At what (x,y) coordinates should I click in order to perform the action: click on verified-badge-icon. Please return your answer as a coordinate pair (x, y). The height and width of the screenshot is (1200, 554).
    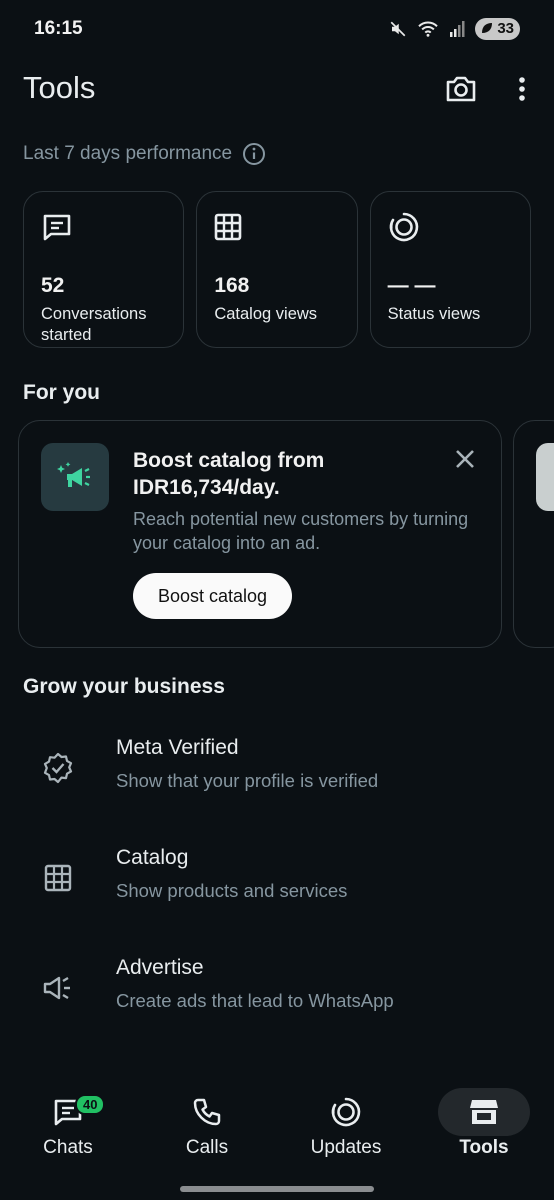
    Looking at the image, I should click on (58, 768).